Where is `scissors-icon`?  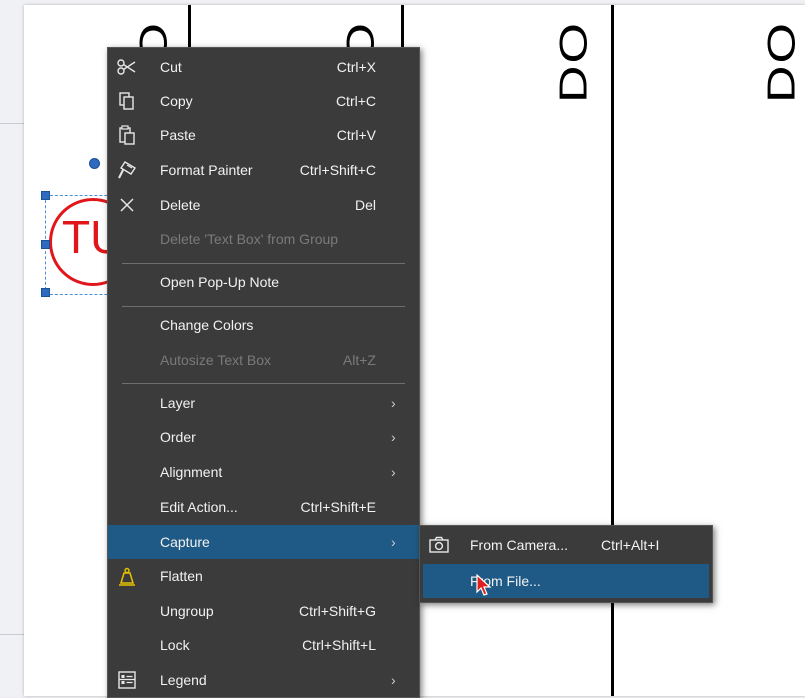
scissors-icon is located at coordinates (127, 67).